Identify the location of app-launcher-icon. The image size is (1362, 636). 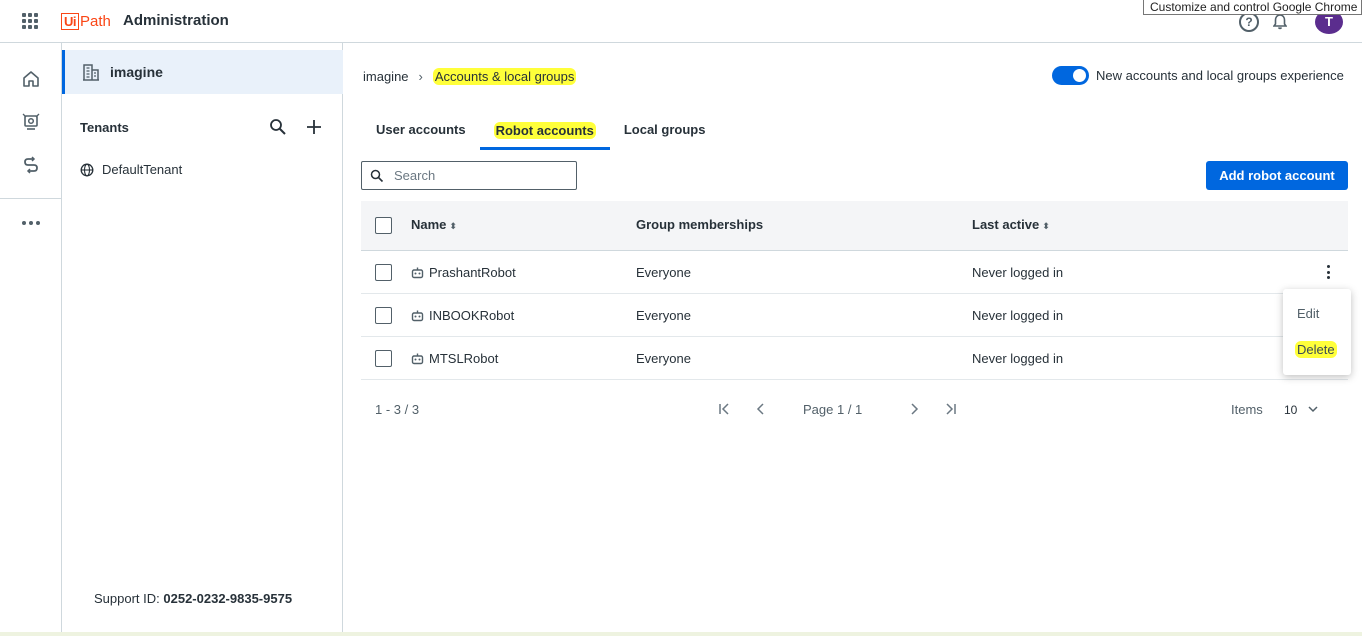
(30, 21).